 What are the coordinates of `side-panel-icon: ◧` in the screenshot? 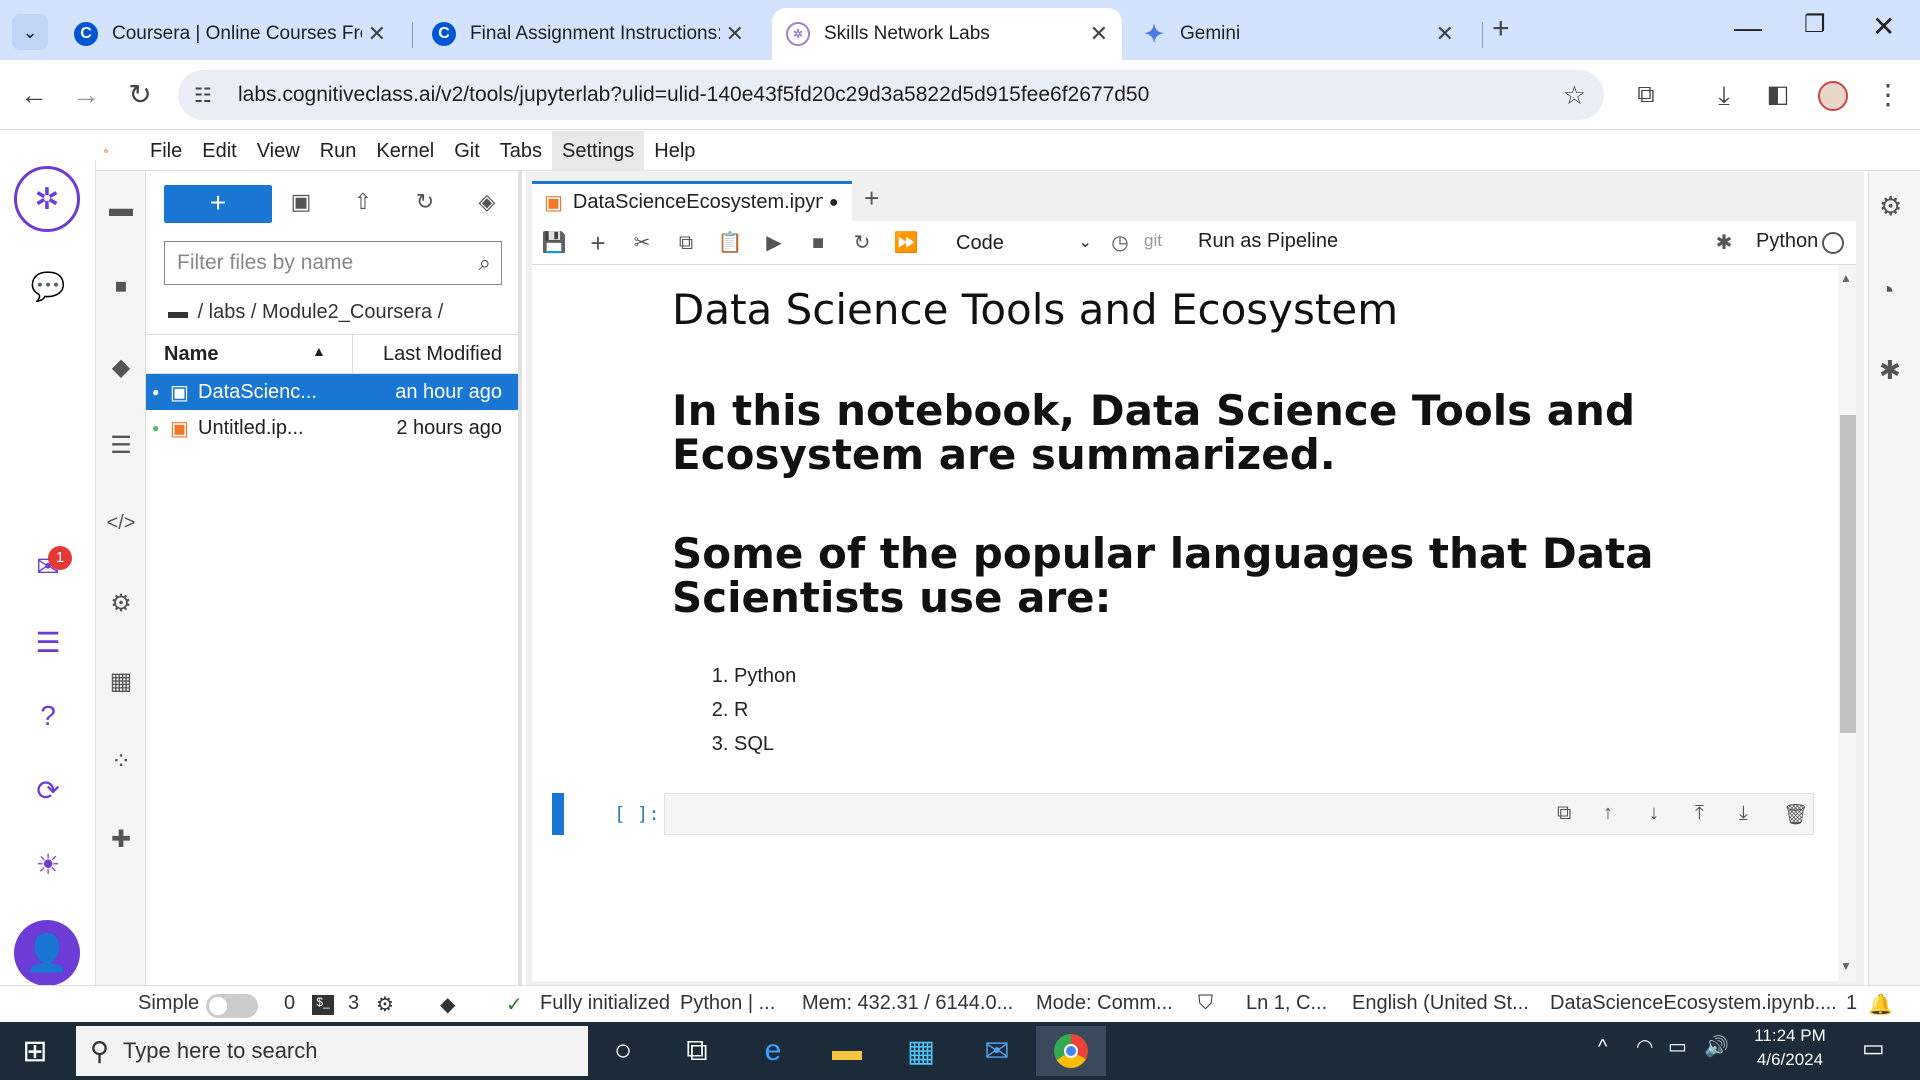 It's located at (1778, 95).